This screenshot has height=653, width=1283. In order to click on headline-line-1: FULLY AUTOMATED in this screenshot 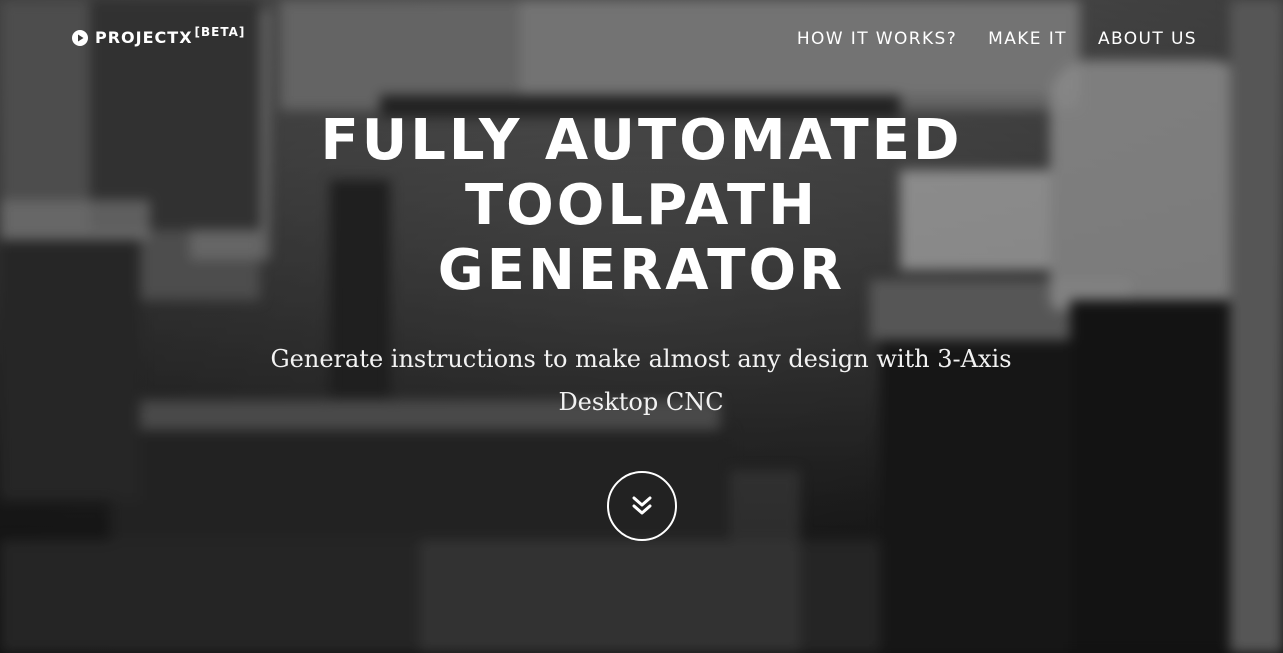, I will do `click(641, 140)`.